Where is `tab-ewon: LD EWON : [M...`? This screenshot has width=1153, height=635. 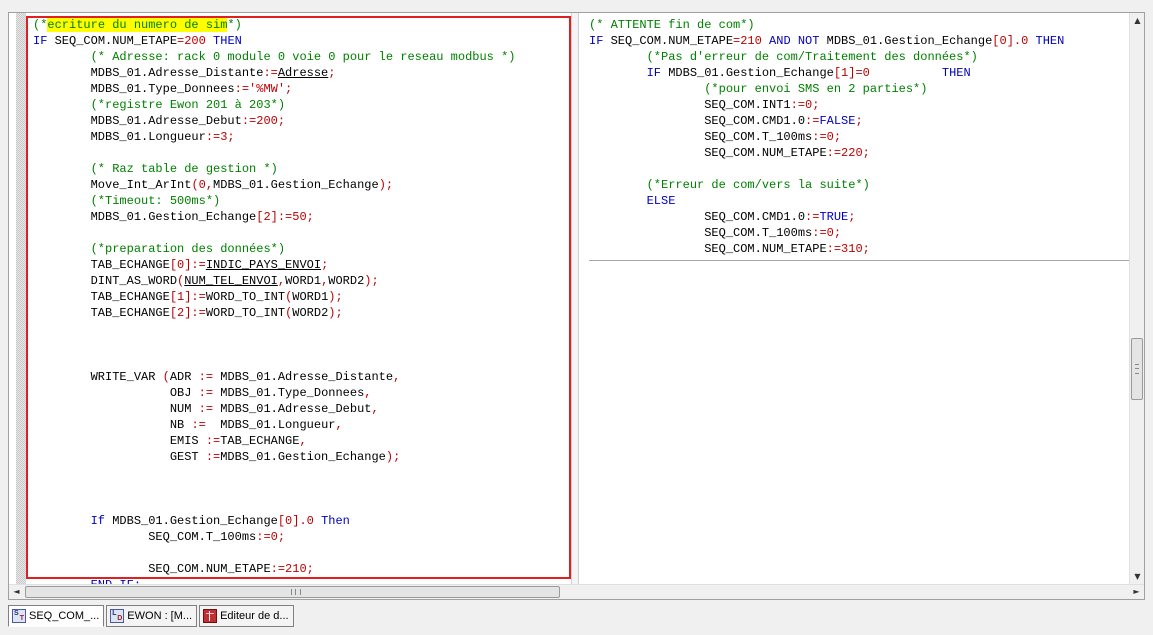
tab-ewon: LD EWON : [M... is located at coordinates (152, 616).